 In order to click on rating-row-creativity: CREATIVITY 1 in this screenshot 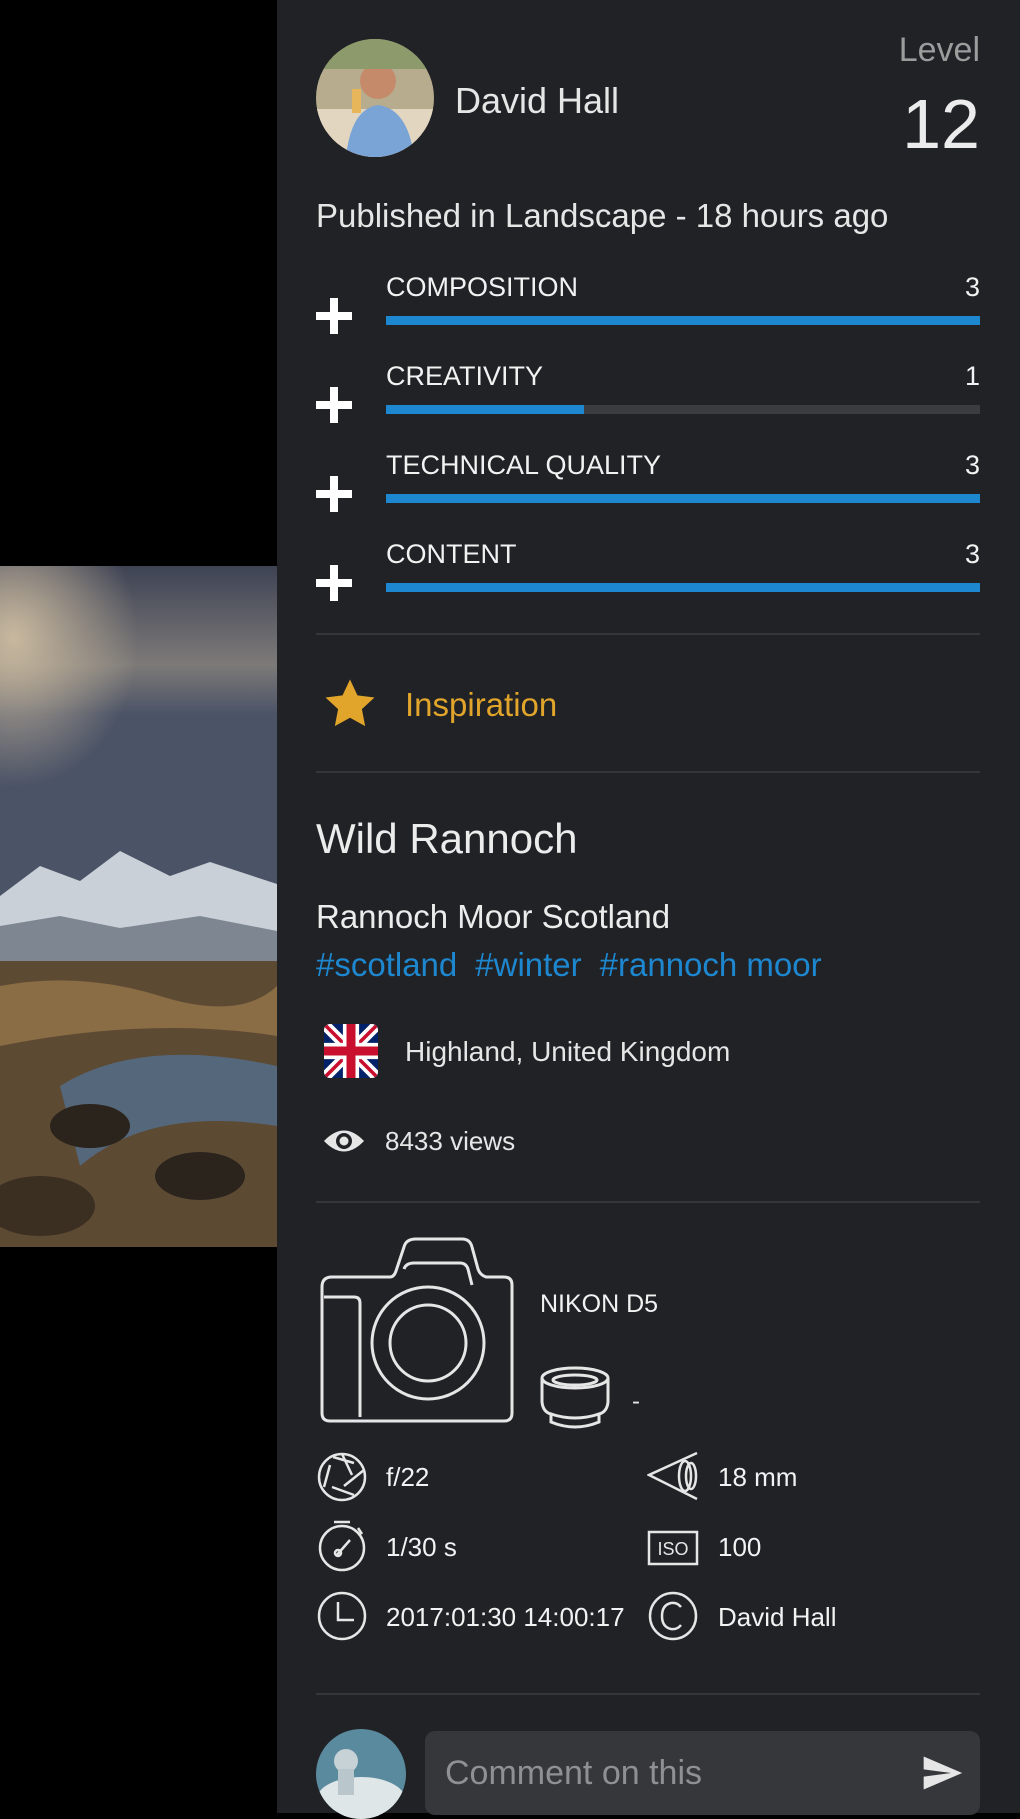, I will do `click(648, 401)`.